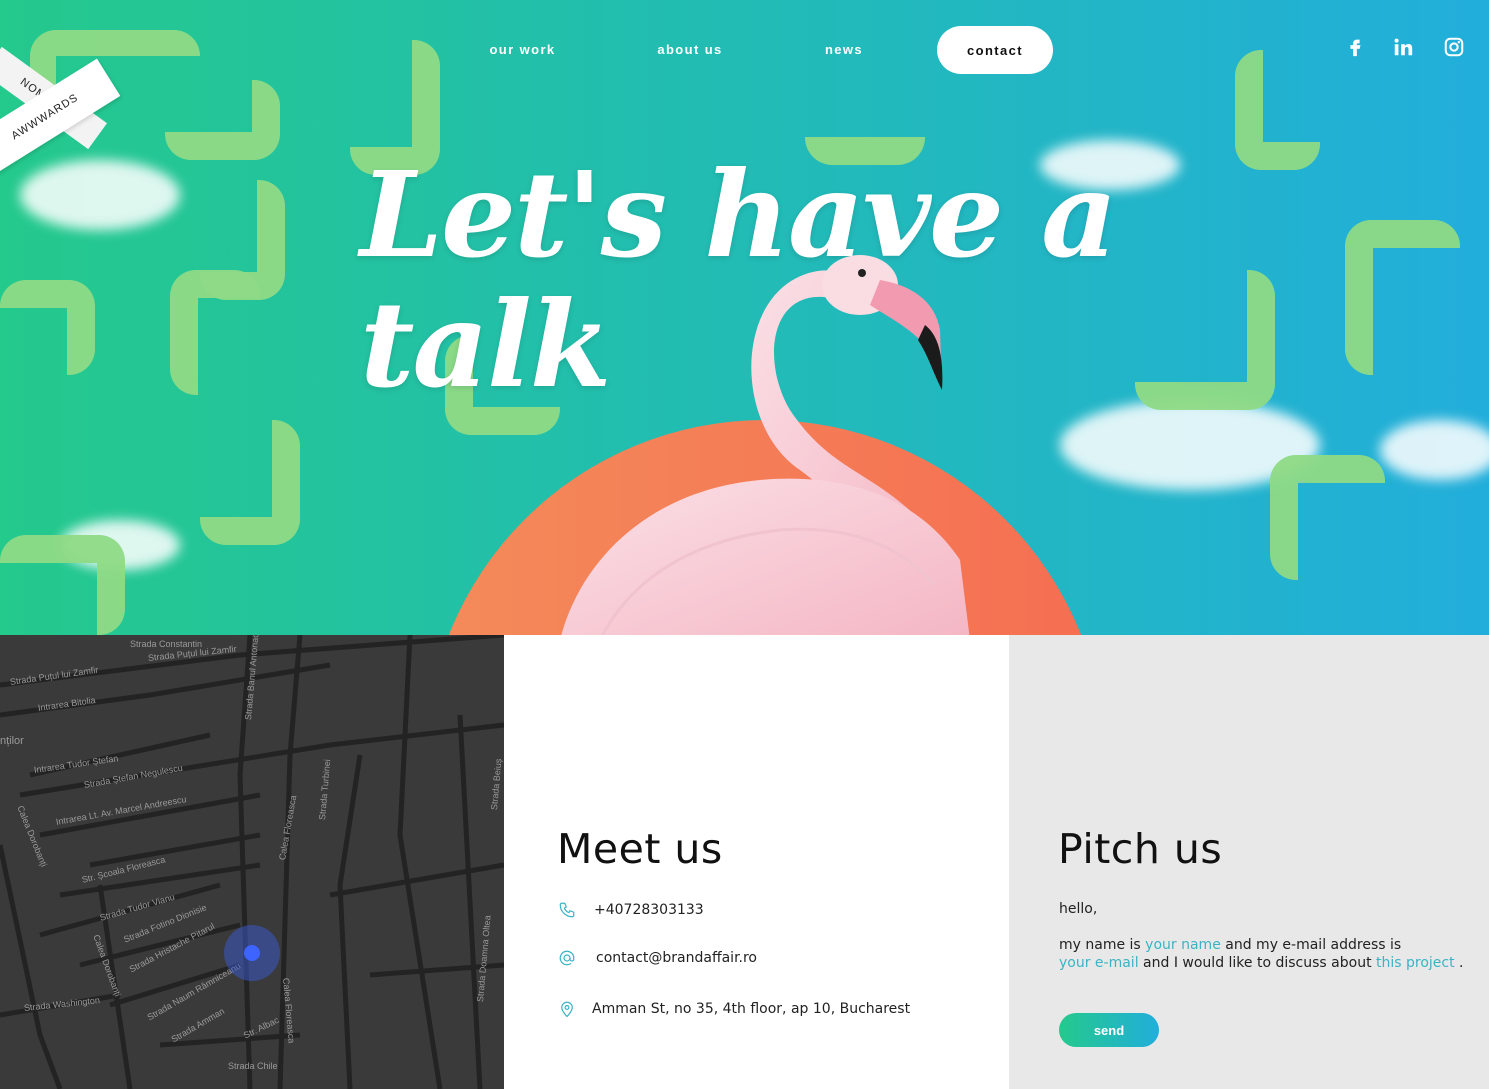 The image size is (1489, 1089). I want to click on pitch-text: and my e-mail address is, so click(1311, 945).